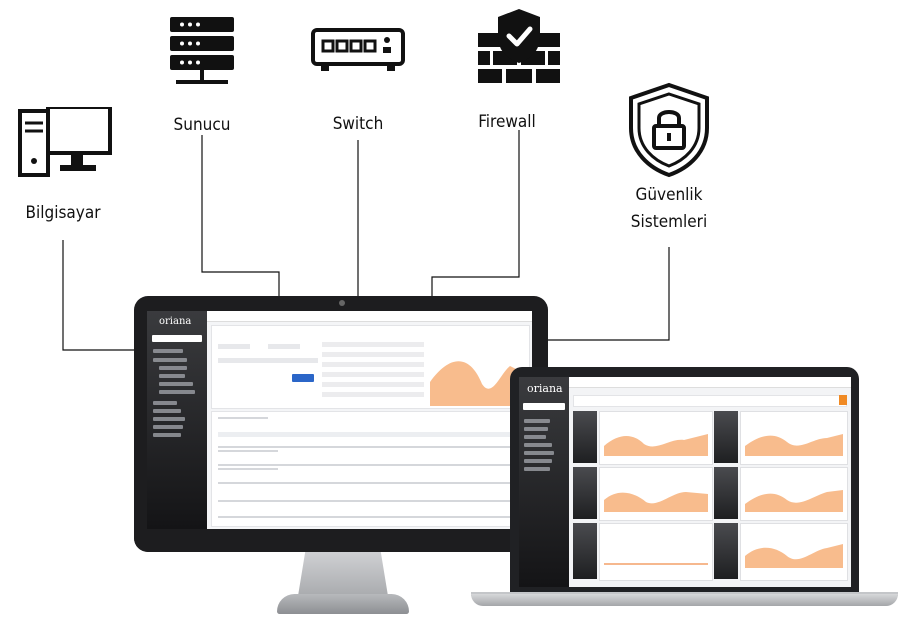 The width and height of the screenshot is (916, 625). I want to click on search-button, so click(303, 378).